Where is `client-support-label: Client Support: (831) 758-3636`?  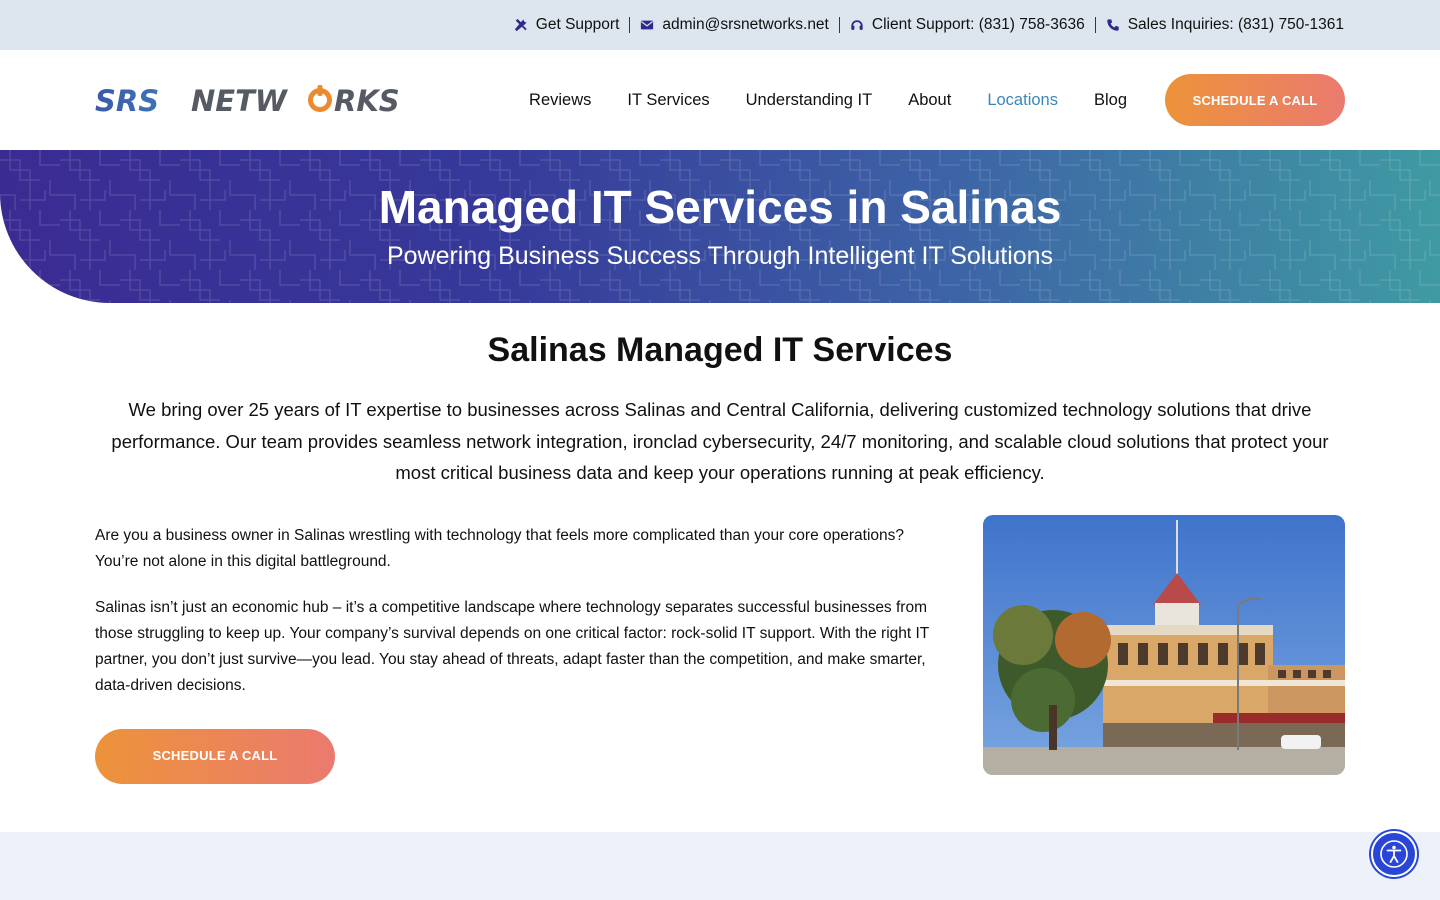
client-support-label: Client Support: (831) 758-3636 is located at coordinates (978, 24).